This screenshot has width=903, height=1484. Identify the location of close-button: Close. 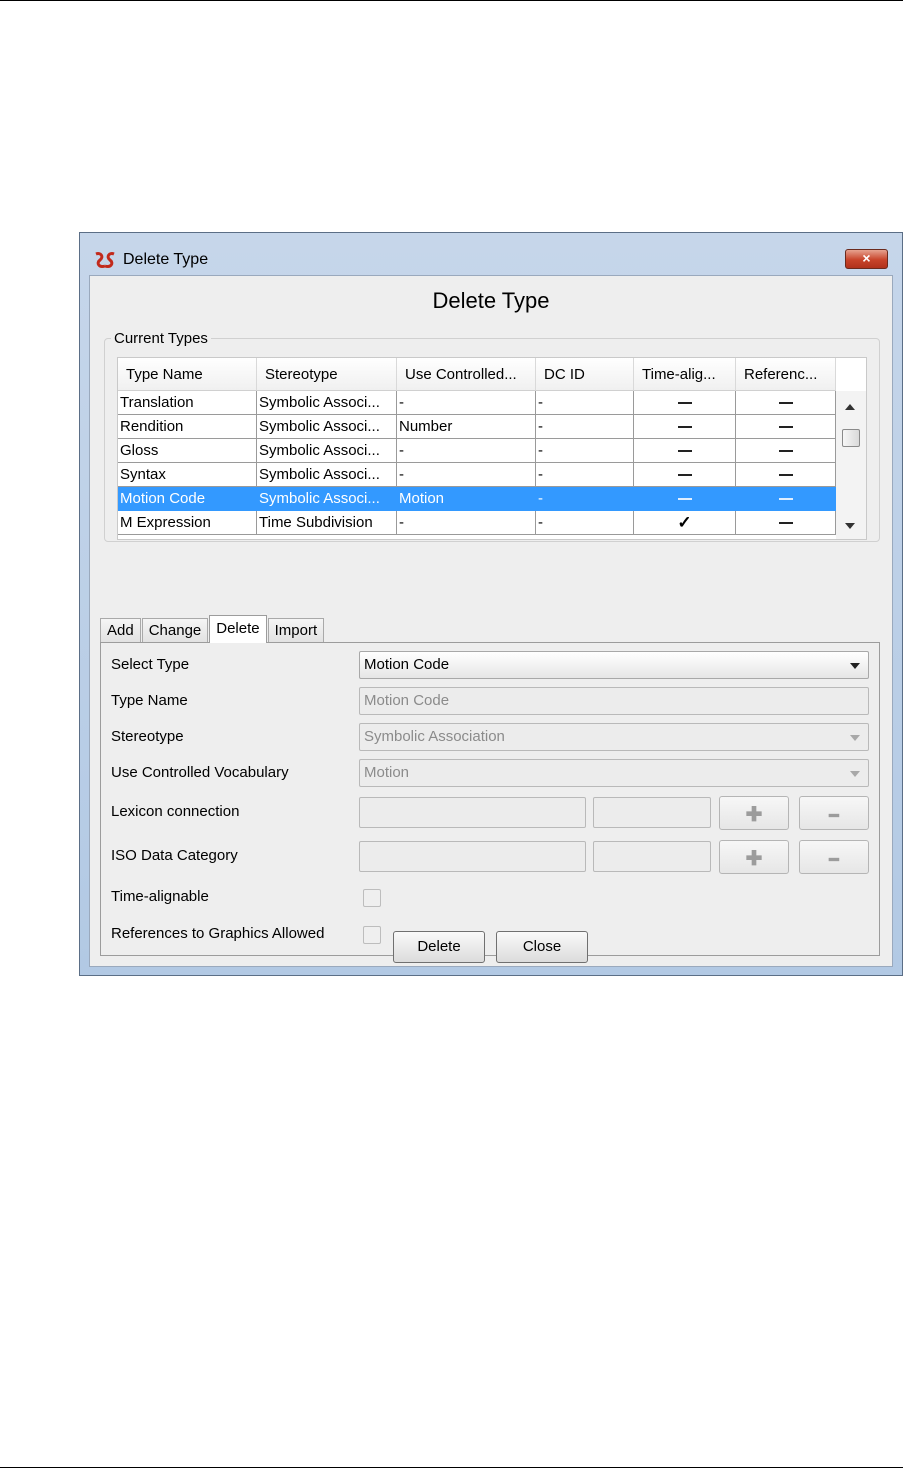
(542, 947).